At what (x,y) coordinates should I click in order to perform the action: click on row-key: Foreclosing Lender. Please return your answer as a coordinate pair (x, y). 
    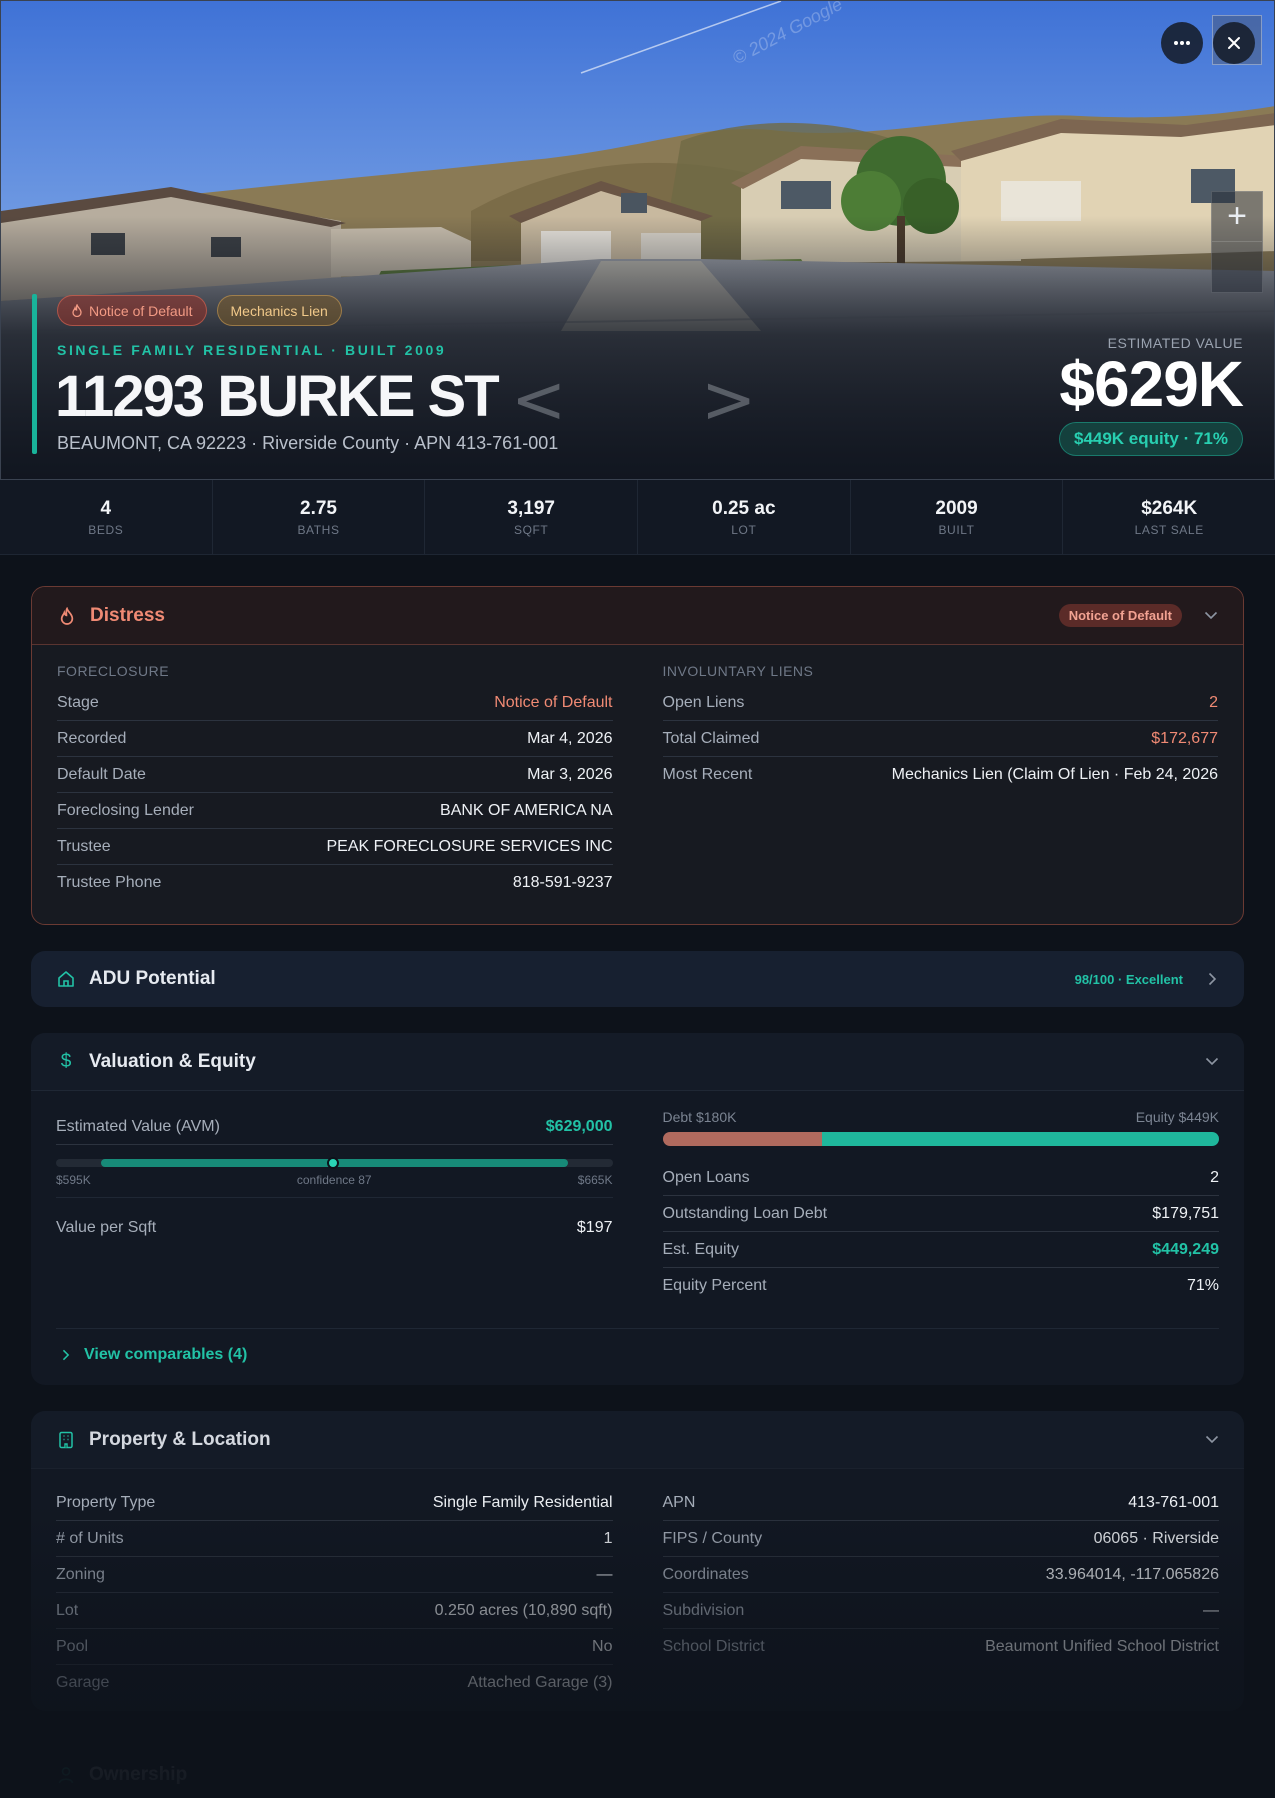
    Looking at the image, I should click on (125, 810).